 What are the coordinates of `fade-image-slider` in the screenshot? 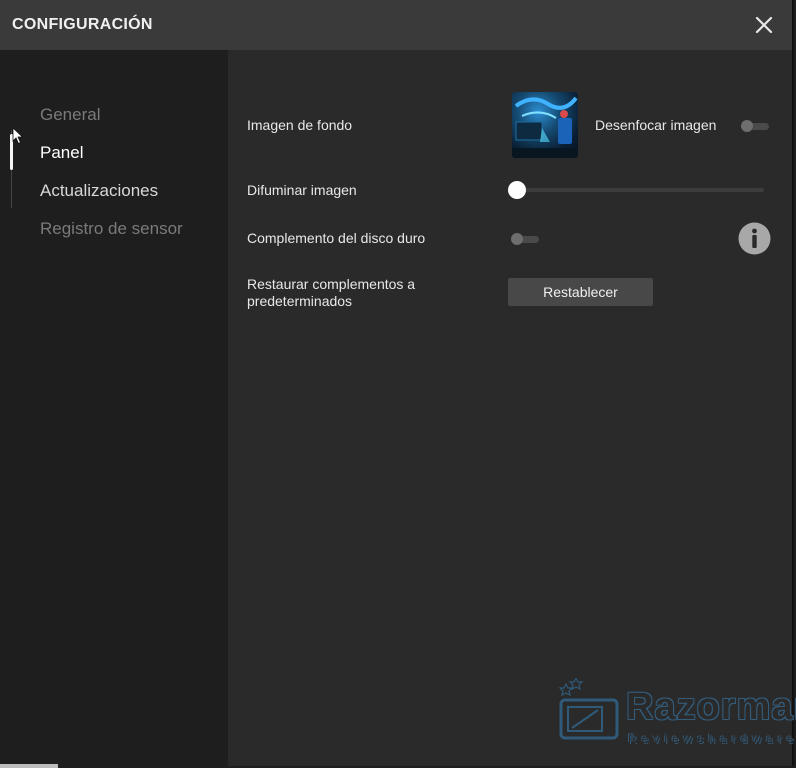 It's located at (637, 190).